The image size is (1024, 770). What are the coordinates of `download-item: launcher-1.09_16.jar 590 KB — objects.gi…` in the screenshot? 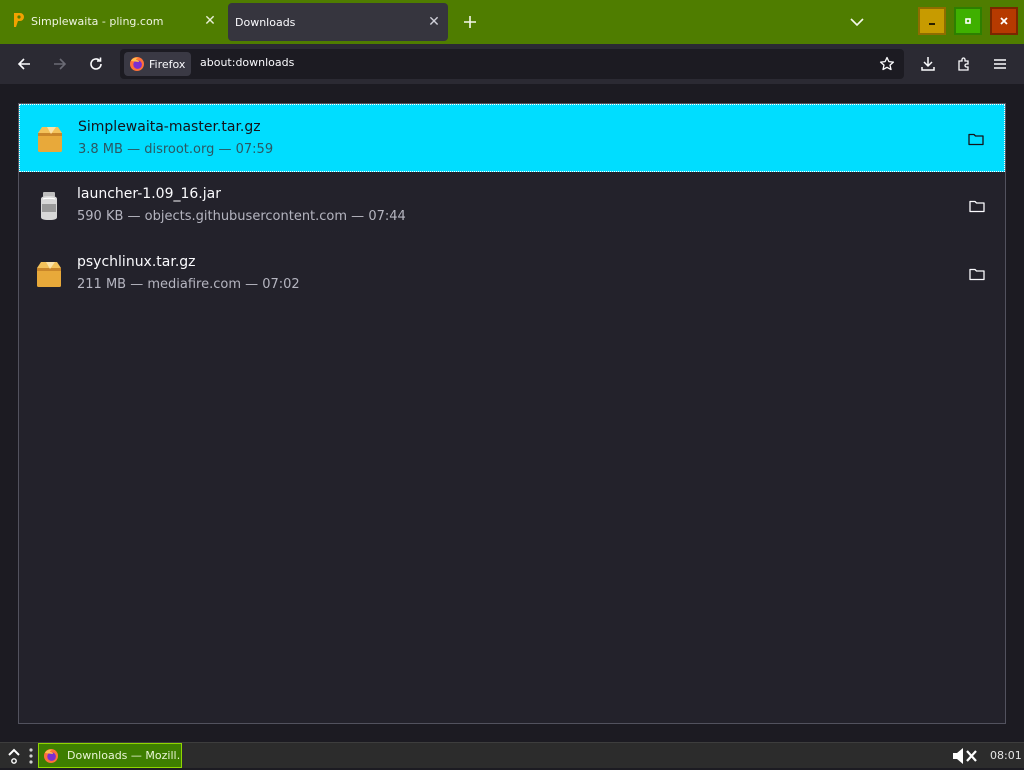 It's located at (512, 206).